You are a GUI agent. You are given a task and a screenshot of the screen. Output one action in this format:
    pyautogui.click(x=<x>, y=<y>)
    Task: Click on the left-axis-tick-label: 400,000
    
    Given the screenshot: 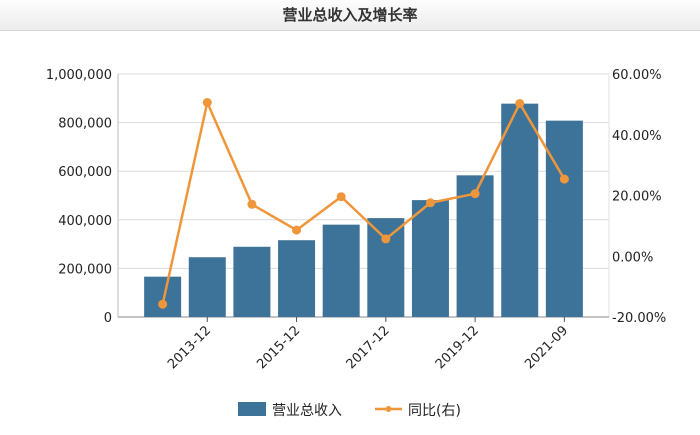 What is the action you would take?
    pyautogui.click(x=85, y=221)
    